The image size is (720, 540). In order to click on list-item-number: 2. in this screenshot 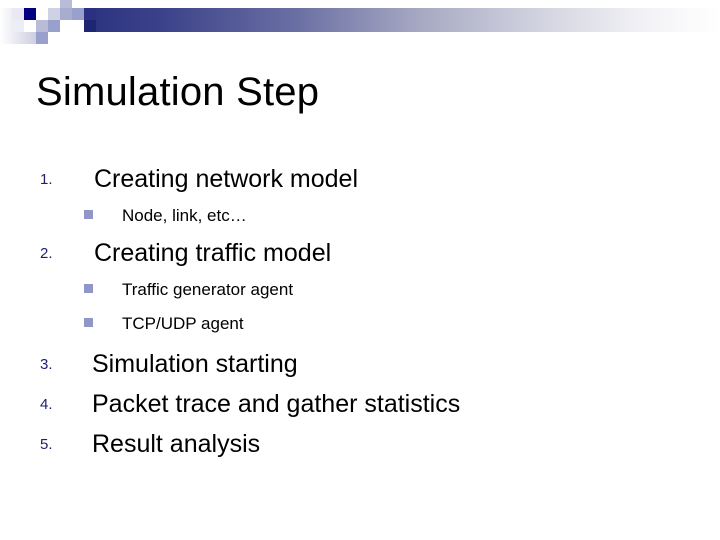, I will do `click(46, 253)`.